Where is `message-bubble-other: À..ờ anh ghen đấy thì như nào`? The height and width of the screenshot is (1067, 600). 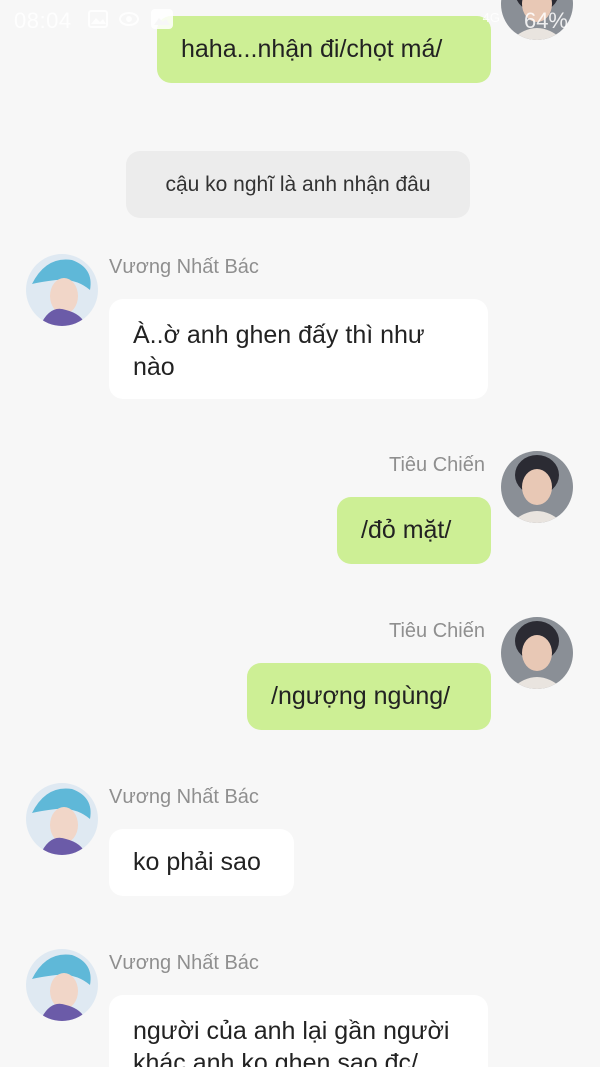 message-bubble-other: À..ờ anh ghen đấy thì như nào is located at coordinates (298, 349).